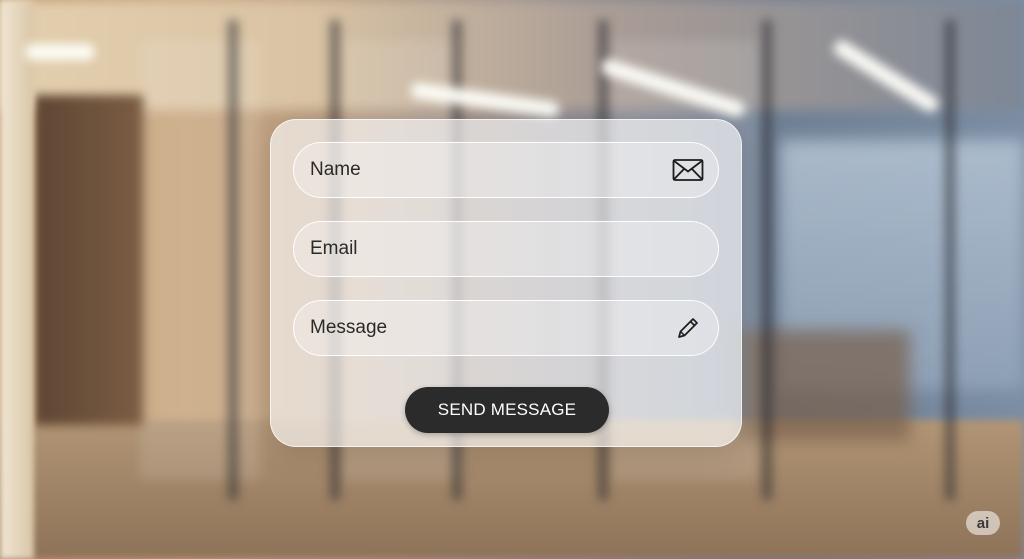  I want to click on name-field: Name, so click(506, 170).